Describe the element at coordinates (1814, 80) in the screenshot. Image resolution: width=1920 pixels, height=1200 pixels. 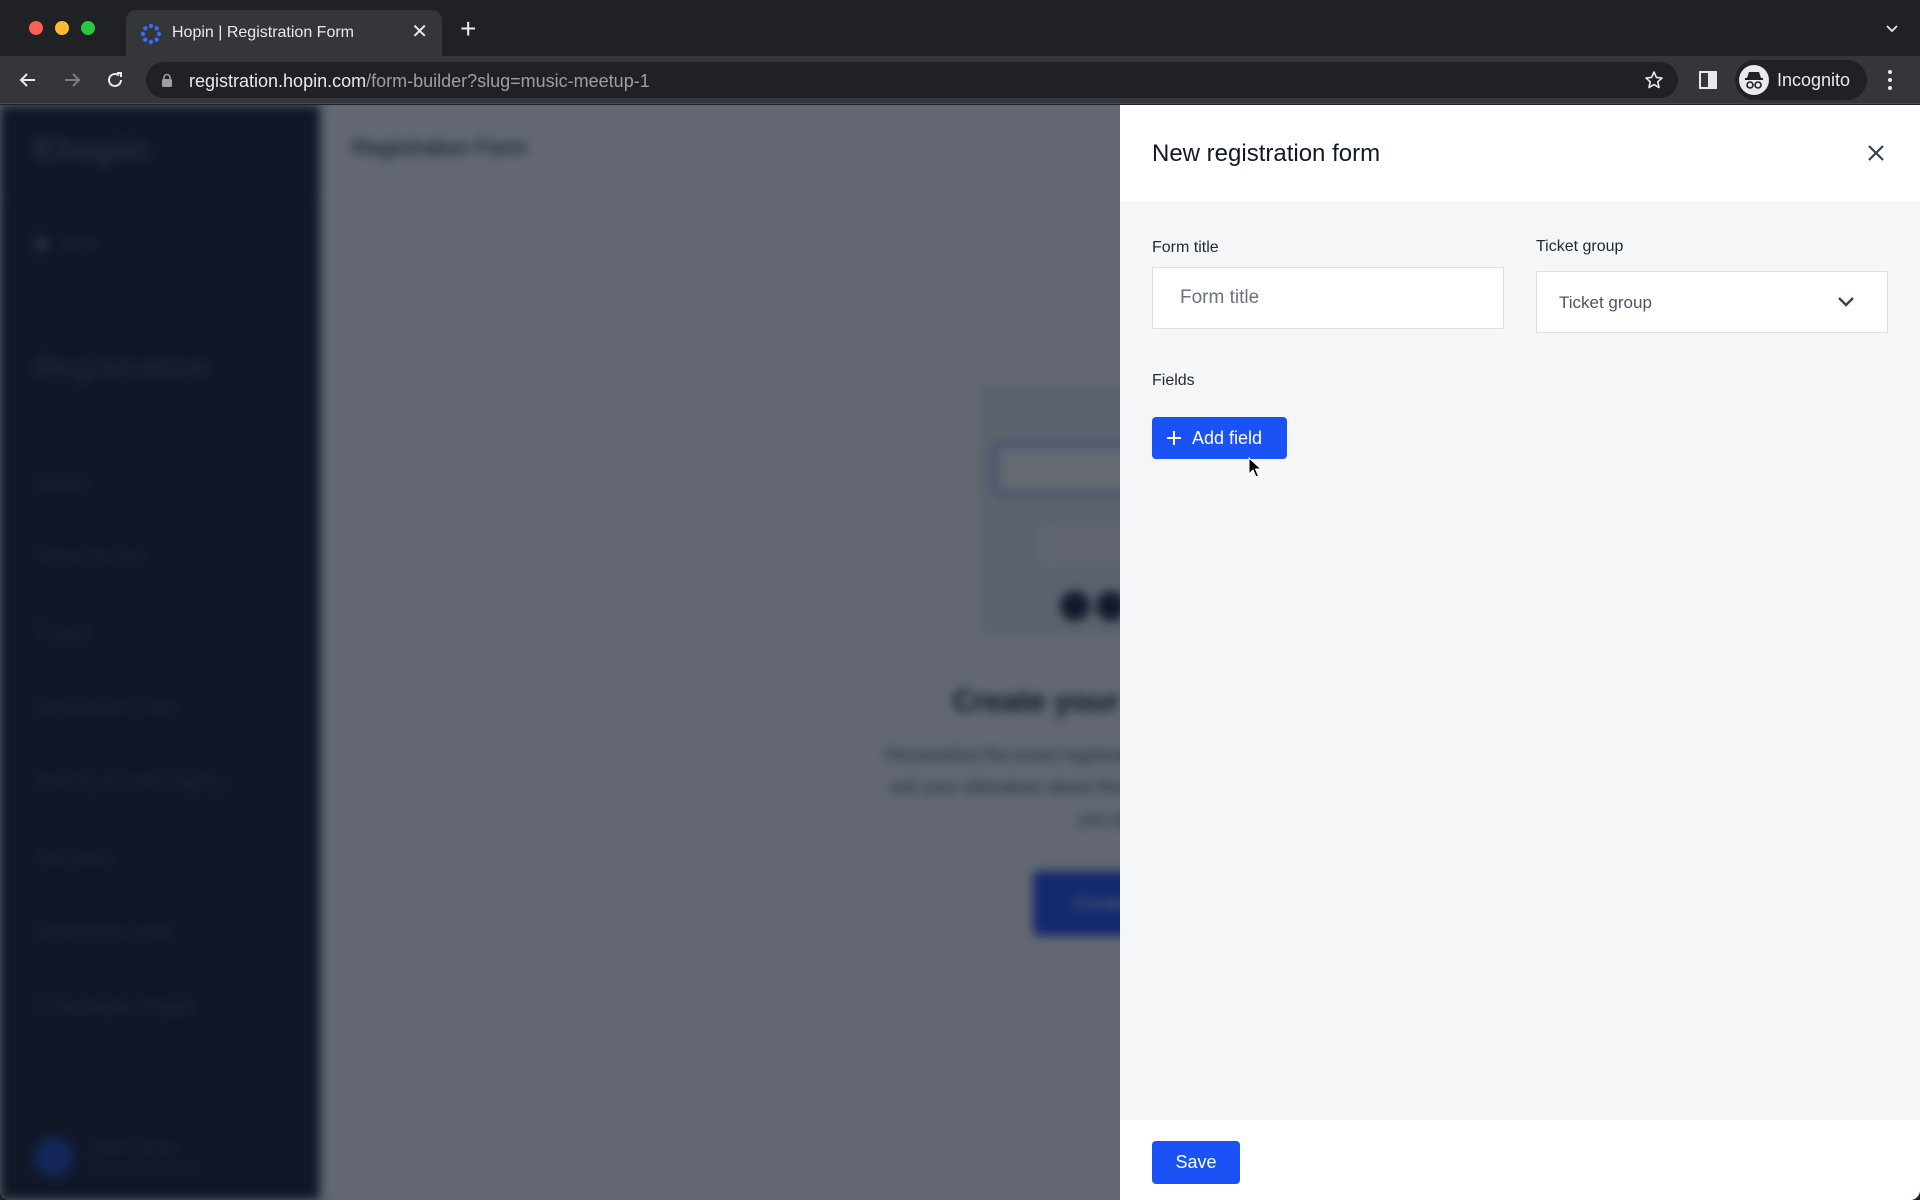
I see `incognito-label: Incognito` at that location.